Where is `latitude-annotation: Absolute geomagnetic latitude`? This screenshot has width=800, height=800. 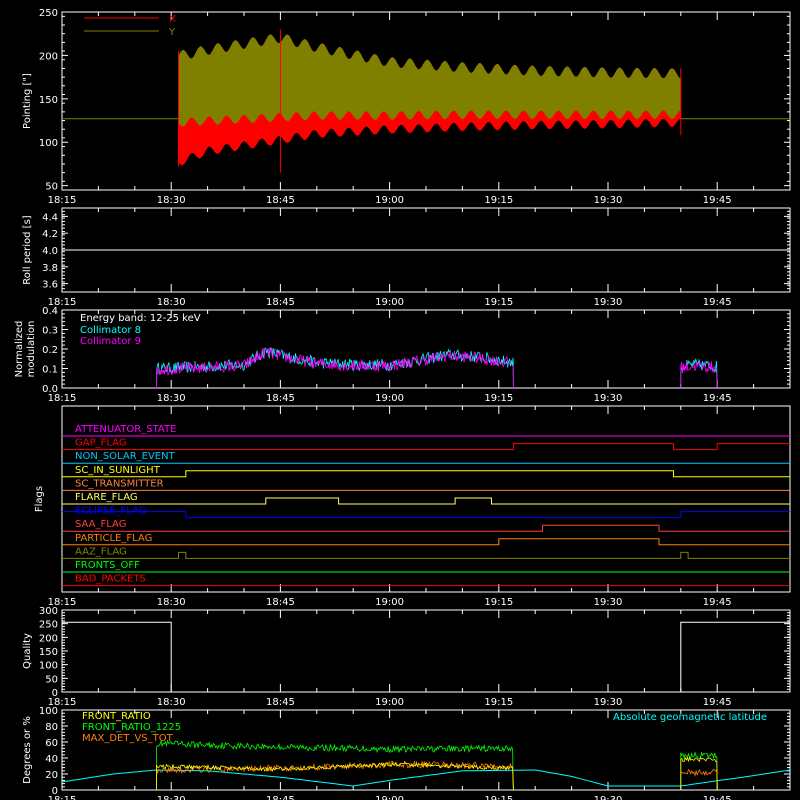
latitude-annotation: Absolute geomagnetic latitude is located at coordinates (690, 717).